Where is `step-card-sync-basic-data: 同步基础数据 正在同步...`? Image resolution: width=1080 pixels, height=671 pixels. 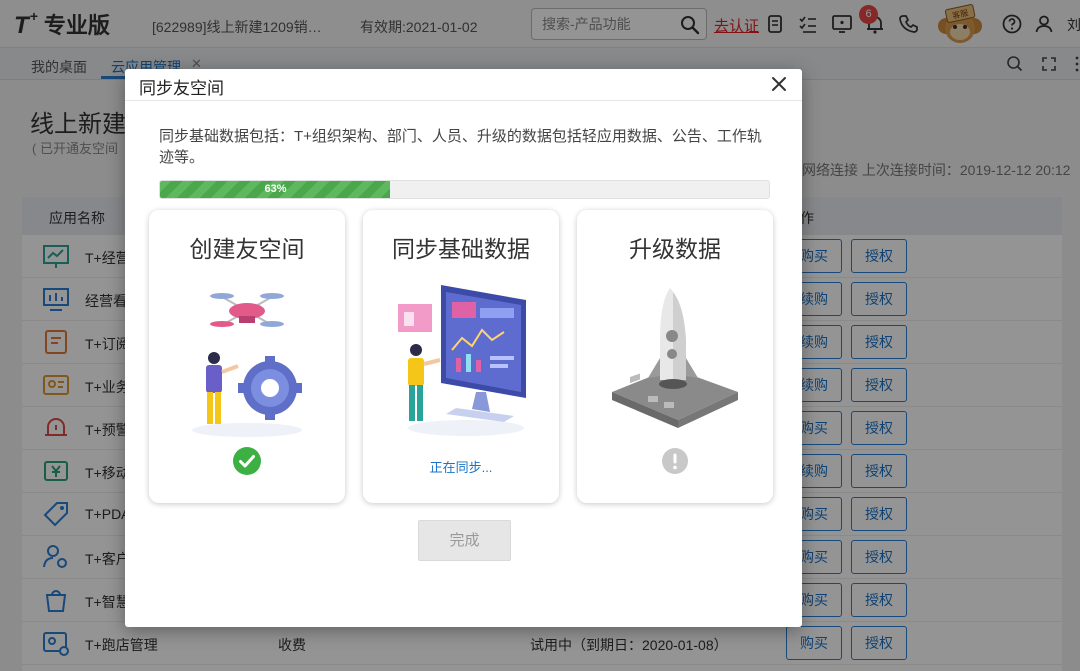
step-card-sync-basic-data: 同步基础数据 正在同步... is located at coordinates (461, 356).